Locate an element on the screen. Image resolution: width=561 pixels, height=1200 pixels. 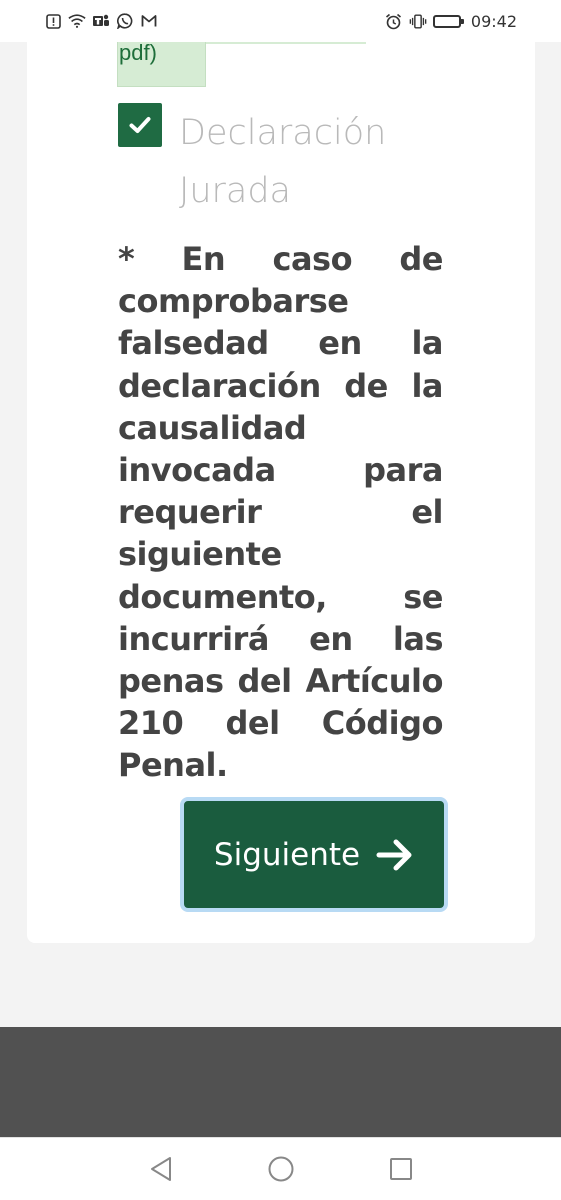
wifi-icon is located at coordinates (77, 21).